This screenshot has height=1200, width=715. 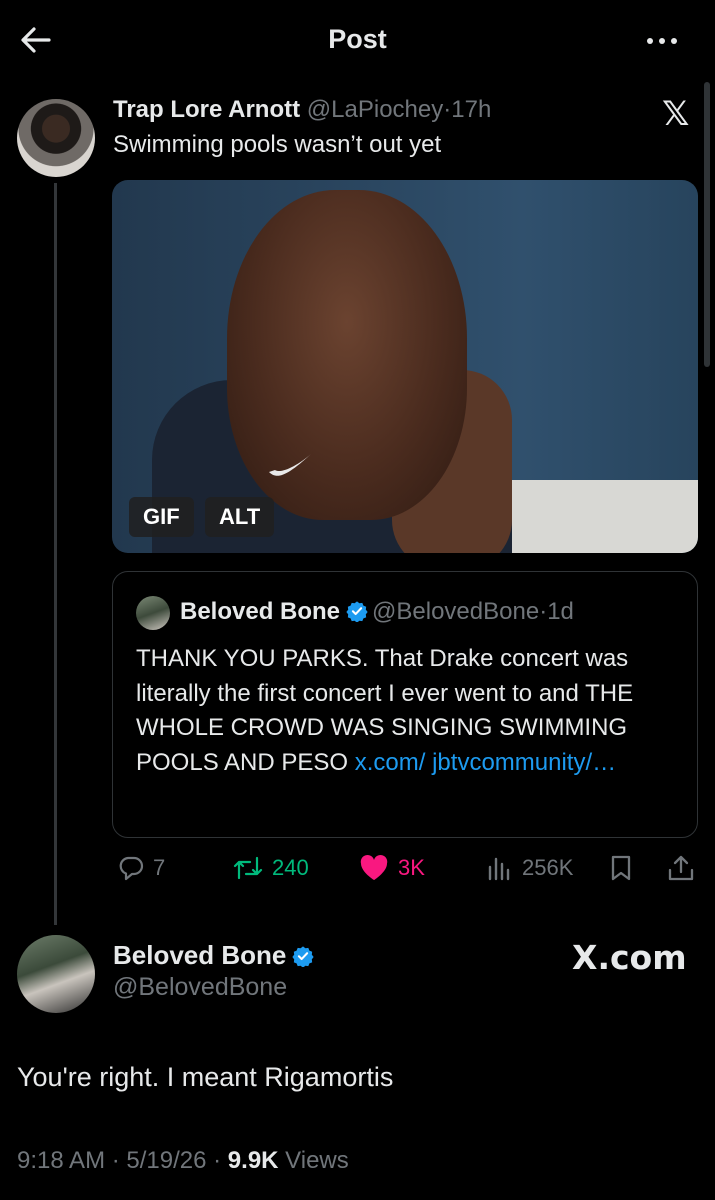 What do you see at coordinates (200, 987) in the screenshot?
I see `author-handle: @BelovedBone` at bounding box center [200, 987].